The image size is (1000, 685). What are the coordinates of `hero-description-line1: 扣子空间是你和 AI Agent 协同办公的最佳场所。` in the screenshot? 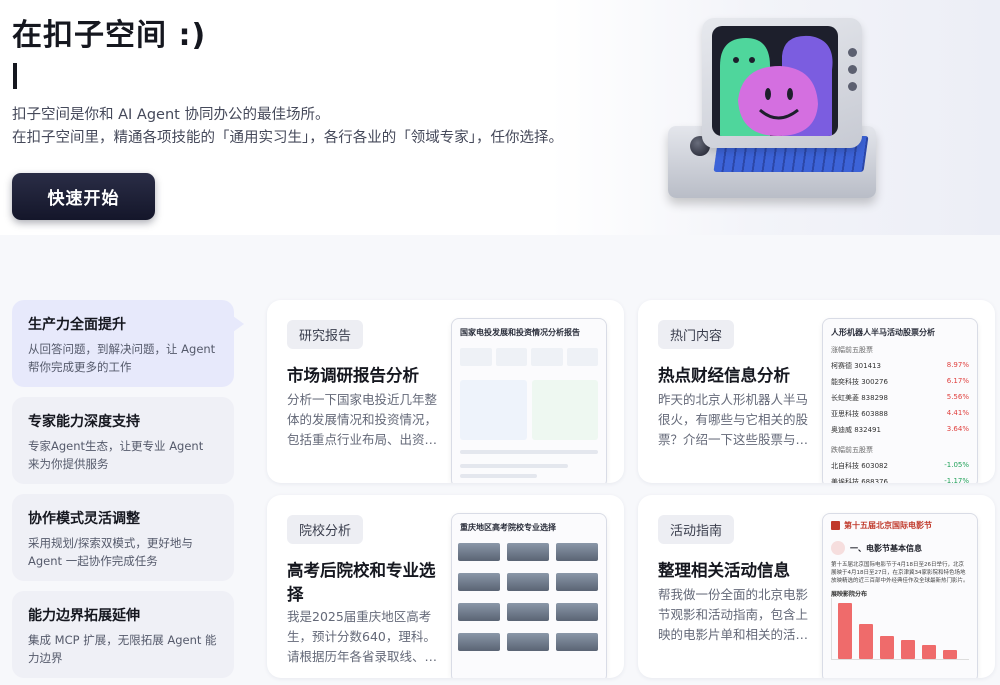 It's located at (171, 115).